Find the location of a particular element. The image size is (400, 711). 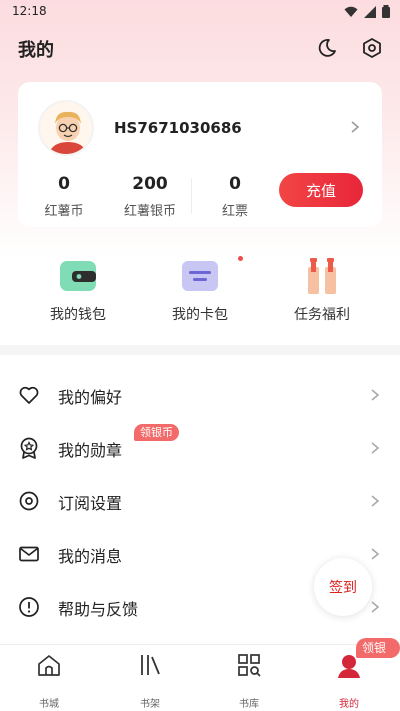

bookstore-icon is located at coordinates (49, 665).